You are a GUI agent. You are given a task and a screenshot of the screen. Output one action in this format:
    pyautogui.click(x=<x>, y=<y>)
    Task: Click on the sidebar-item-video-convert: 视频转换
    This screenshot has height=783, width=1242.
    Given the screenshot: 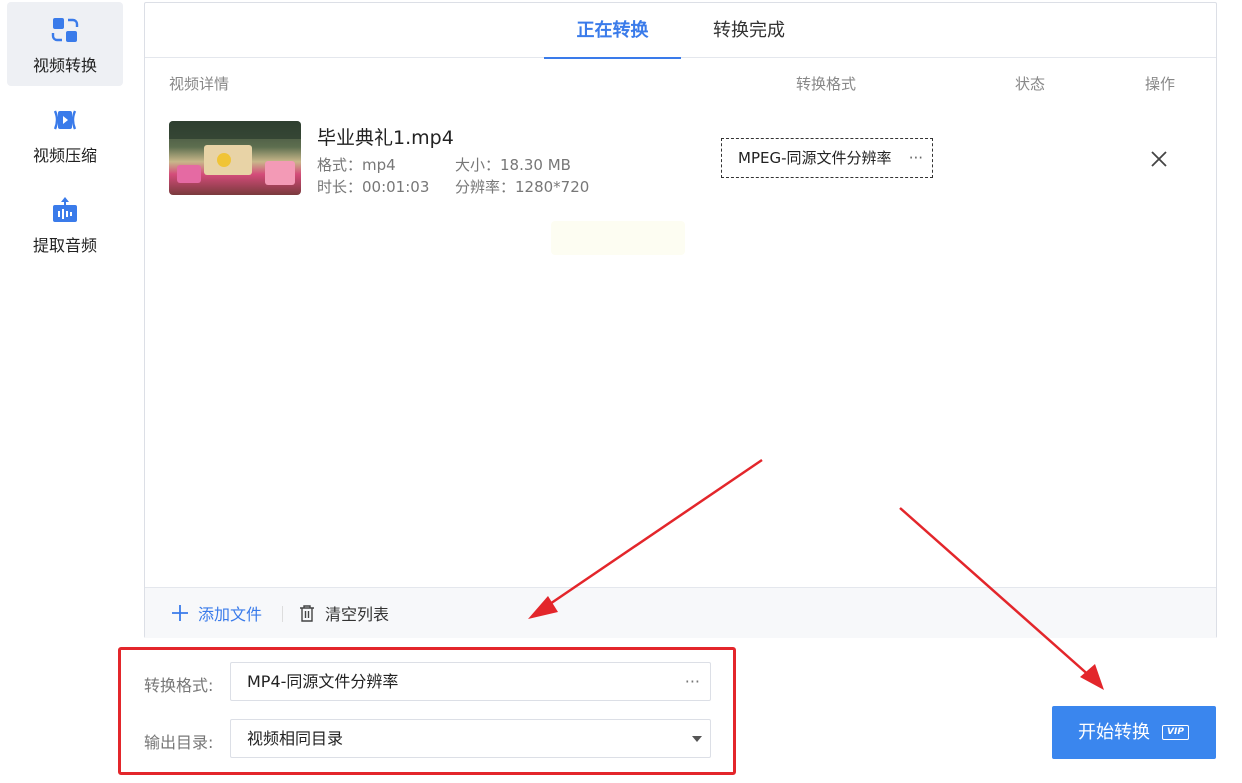 What is the action you would take?
    pyautogui.click(x=65, y=44)
    